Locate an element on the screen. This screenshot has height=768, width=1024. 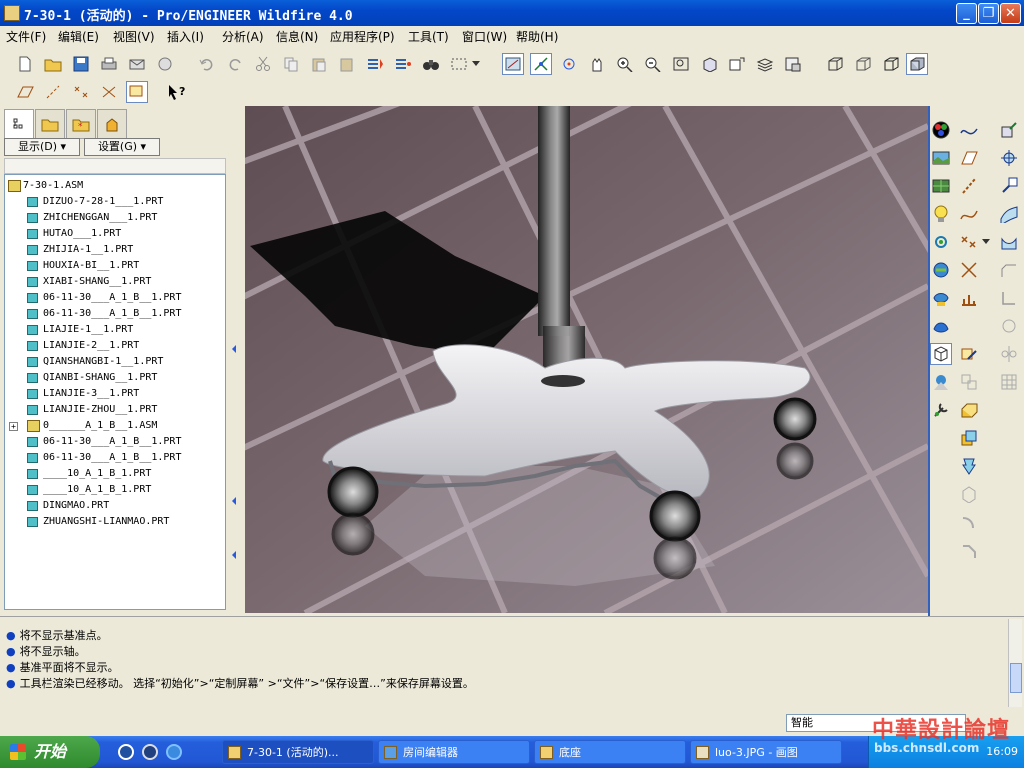
tab-folder-browser is located at coordinates (50, 124).